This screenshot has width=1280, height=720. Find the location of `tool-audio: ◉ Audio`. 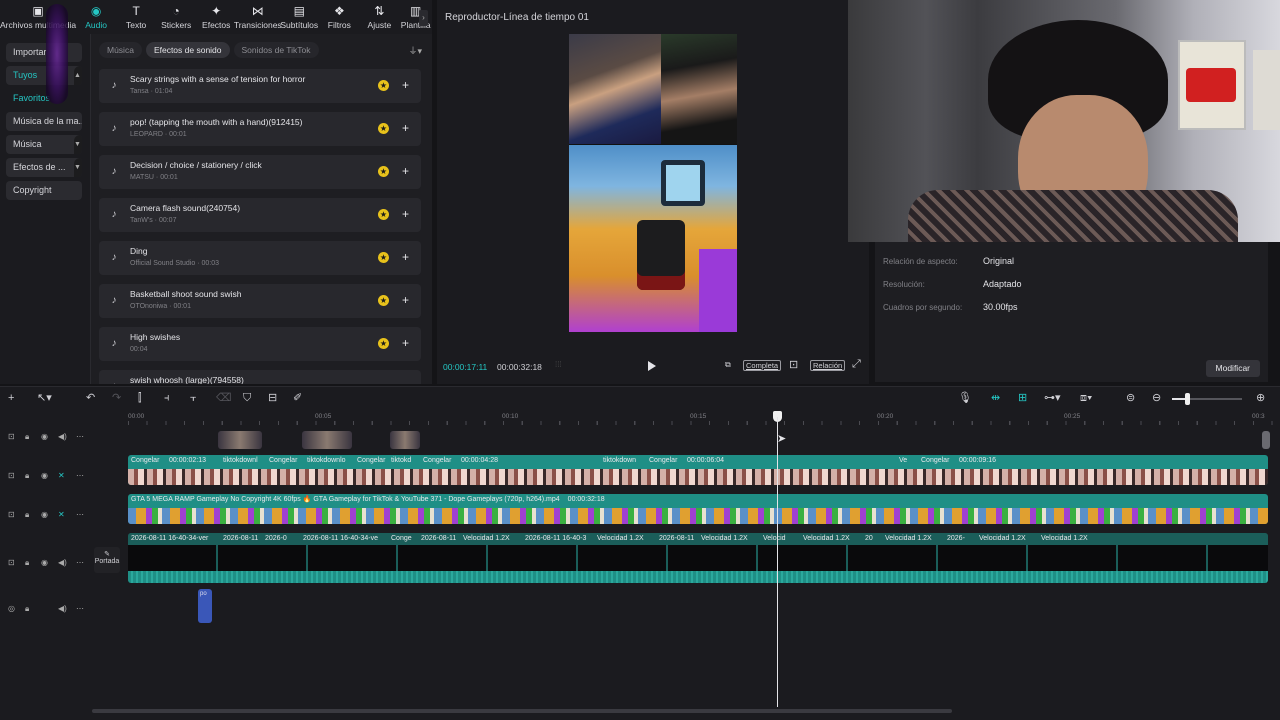

tool-audio: ◉ Audio is located at coordinates (96, 17).